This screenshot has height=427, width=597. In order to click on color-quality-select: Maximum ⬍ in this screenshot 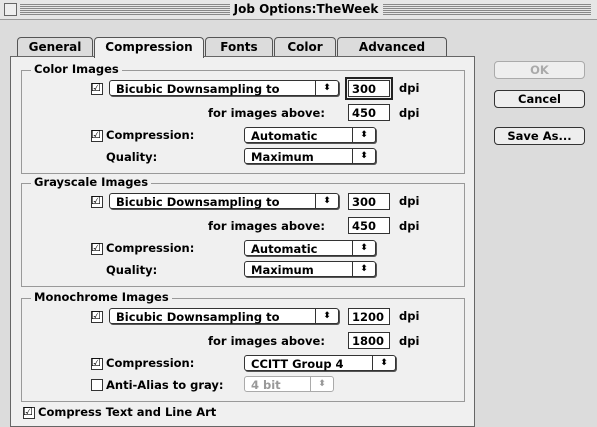, I will do `click(310, 156)`.